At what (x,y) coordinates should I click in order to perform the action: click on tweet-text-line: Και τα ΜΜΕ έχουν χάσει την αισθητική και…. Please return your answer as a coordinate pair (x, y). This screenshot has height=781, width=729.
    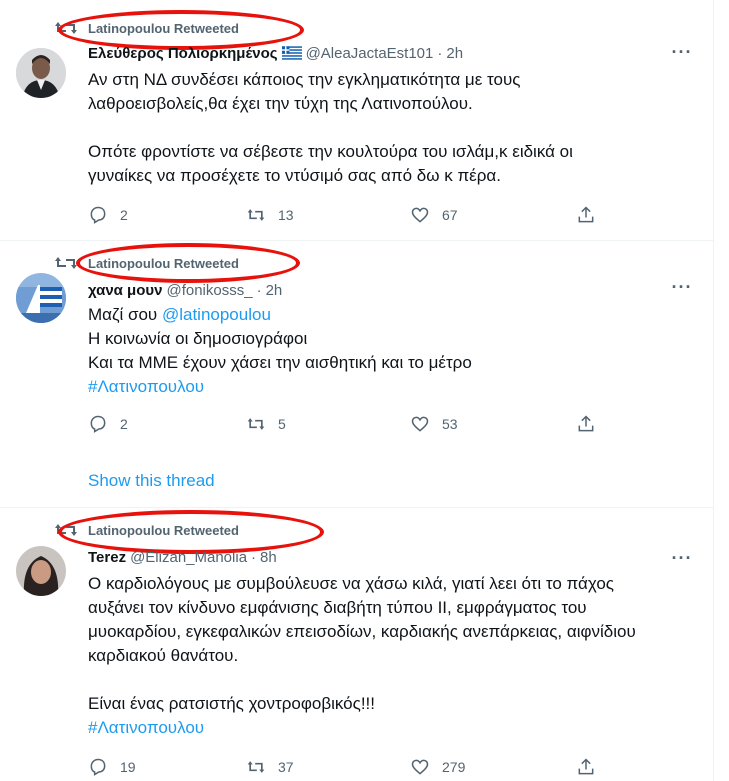
    Looking at the image, I should click on (280, 362).